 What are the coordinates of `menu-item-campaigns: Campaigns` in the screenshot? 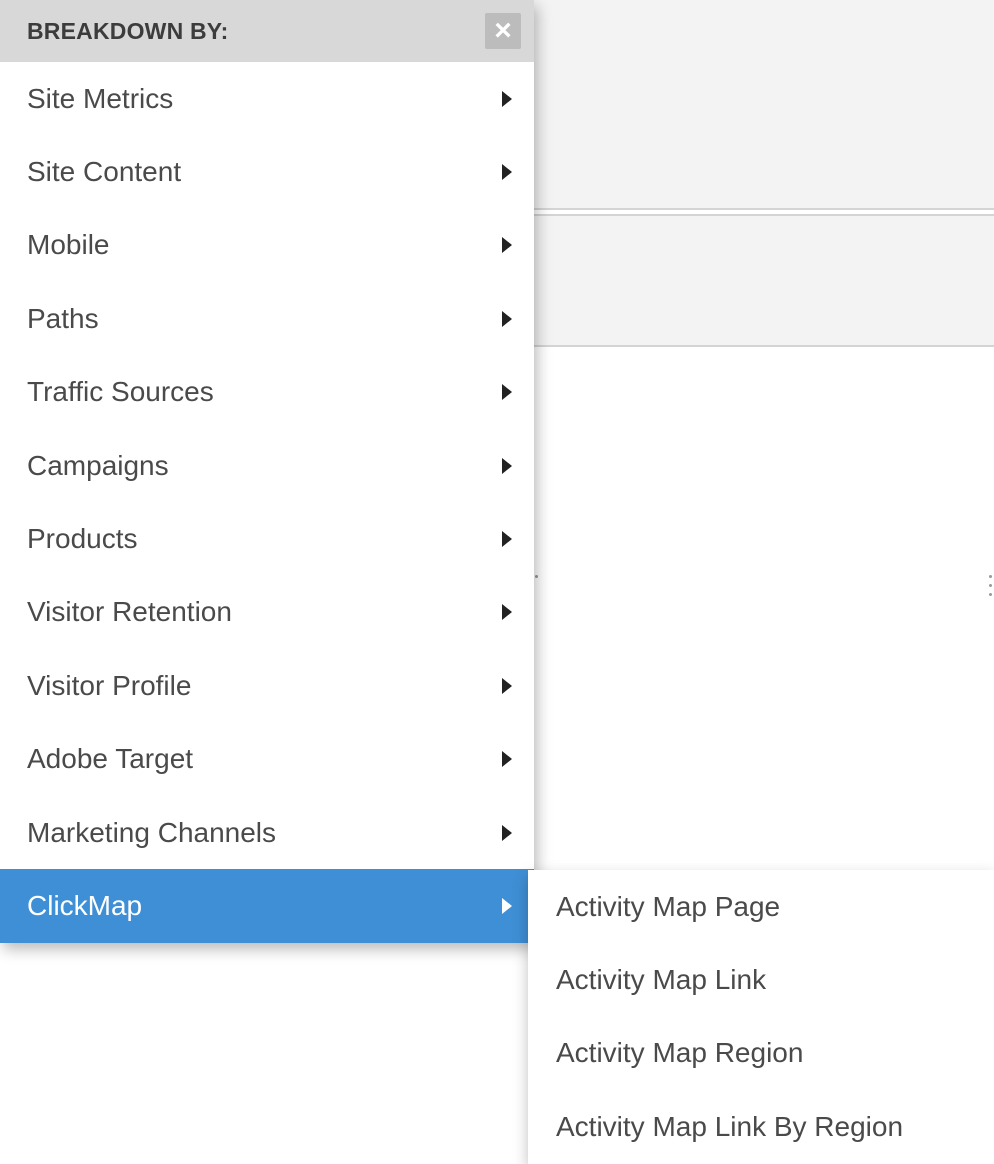 It's located at (267, 465).